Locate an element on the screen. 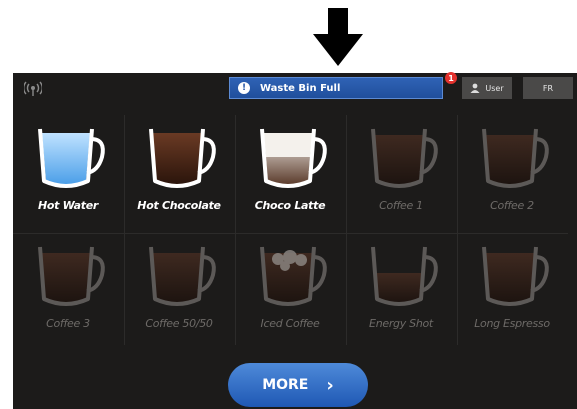 The height and width of the screenshot is (409, 577). drink-label: Long Espresso is located at coordinates (512, 323).